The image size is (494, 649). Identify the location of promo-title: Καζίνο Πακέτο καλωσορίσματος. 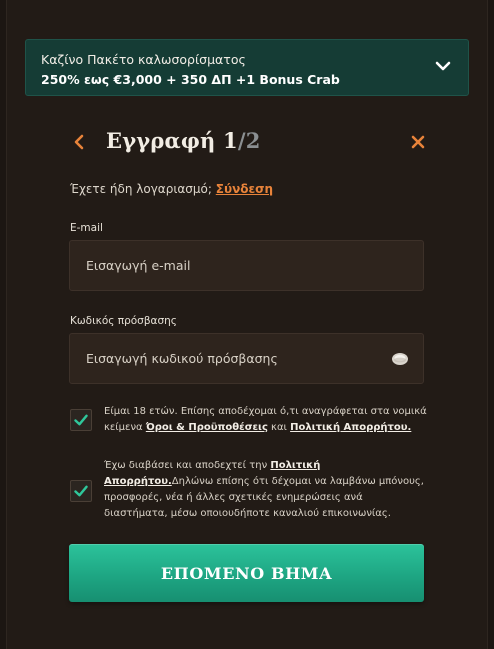
(143, 59).